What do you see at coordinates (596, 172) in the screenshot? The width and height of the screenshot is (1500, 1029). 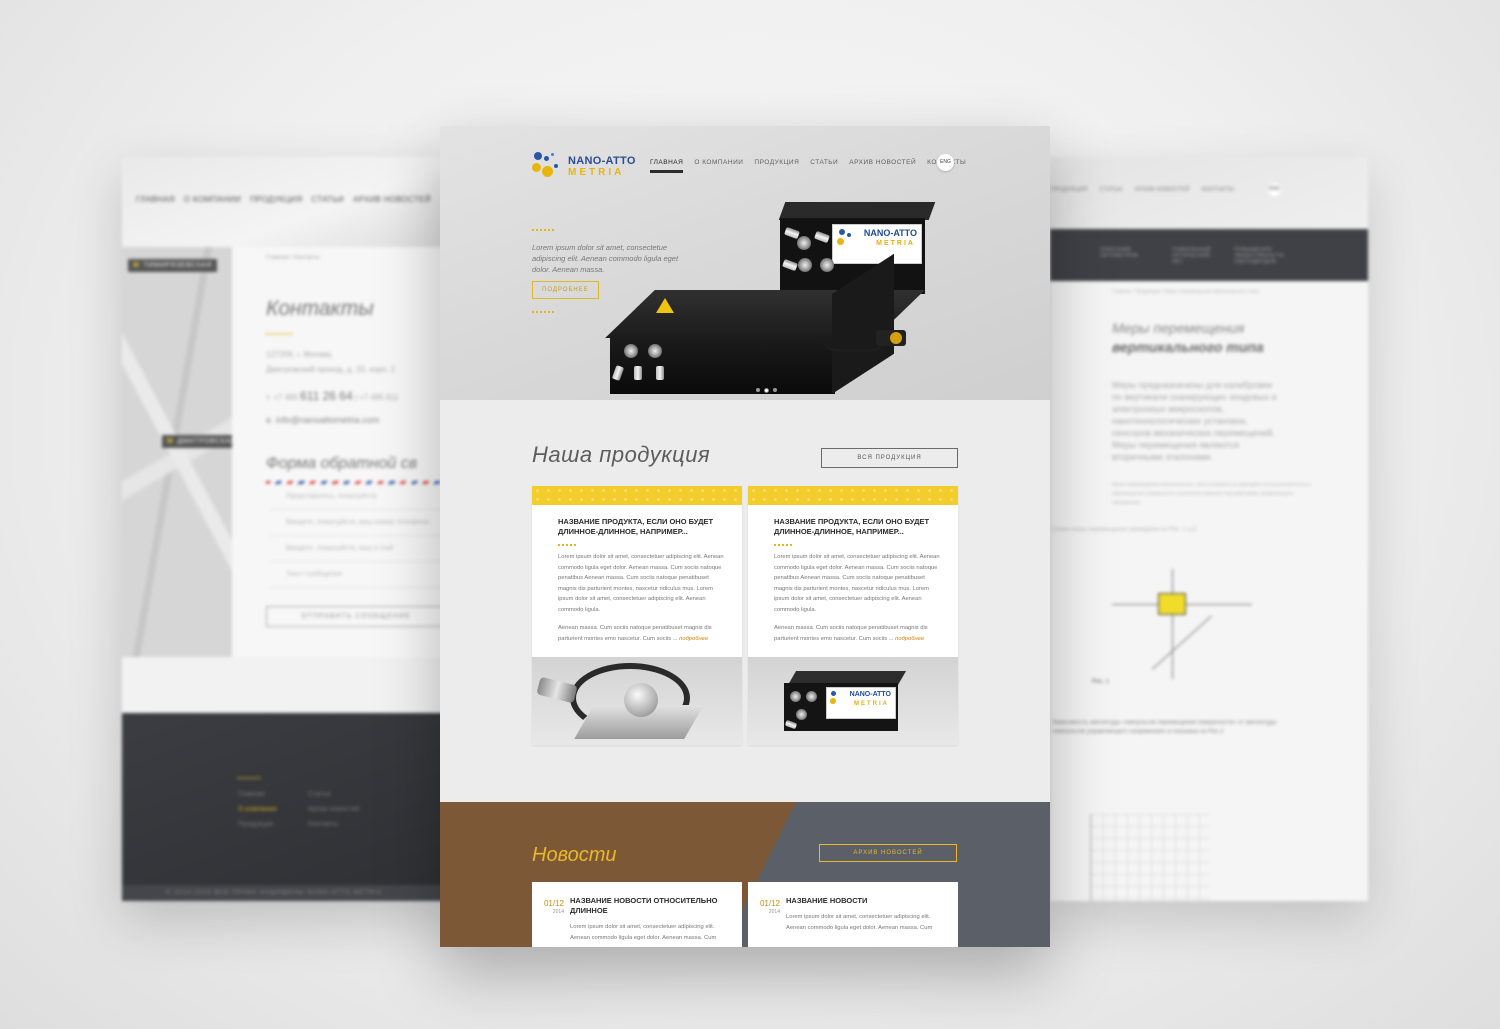 I see `logo-line2: METRIA` at bounding box center [596, 172].